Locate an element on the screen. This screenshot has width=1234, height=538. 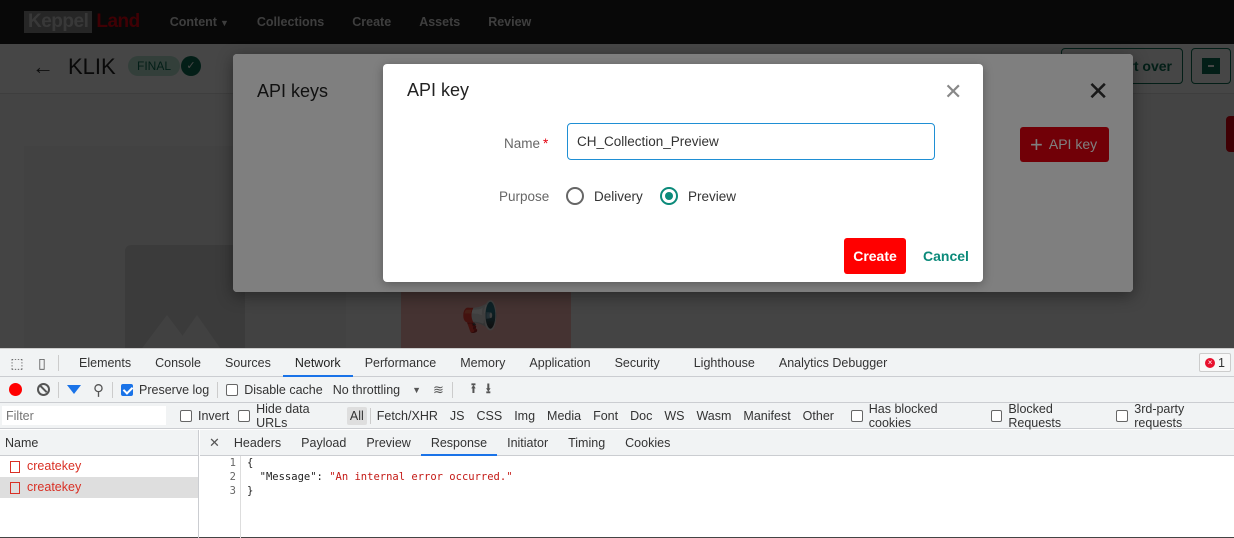
checkbox-checked is located at coordinates (127, 389).